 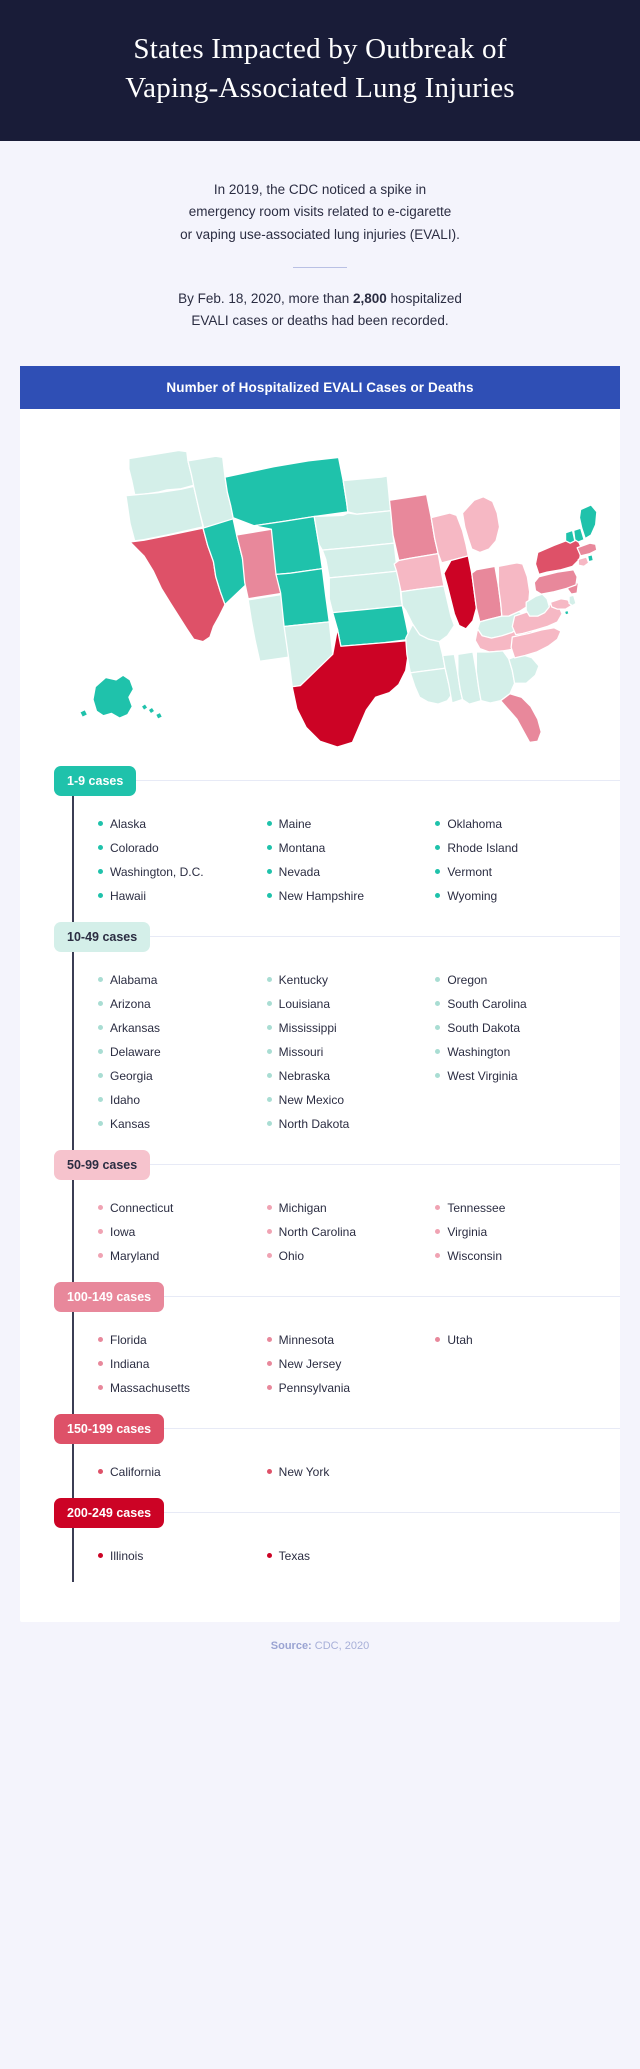 What do you see at coordinates (317, 1231) in the screenshot?
I see `state-name: North Carolina` at bounding box center [317, 1231].